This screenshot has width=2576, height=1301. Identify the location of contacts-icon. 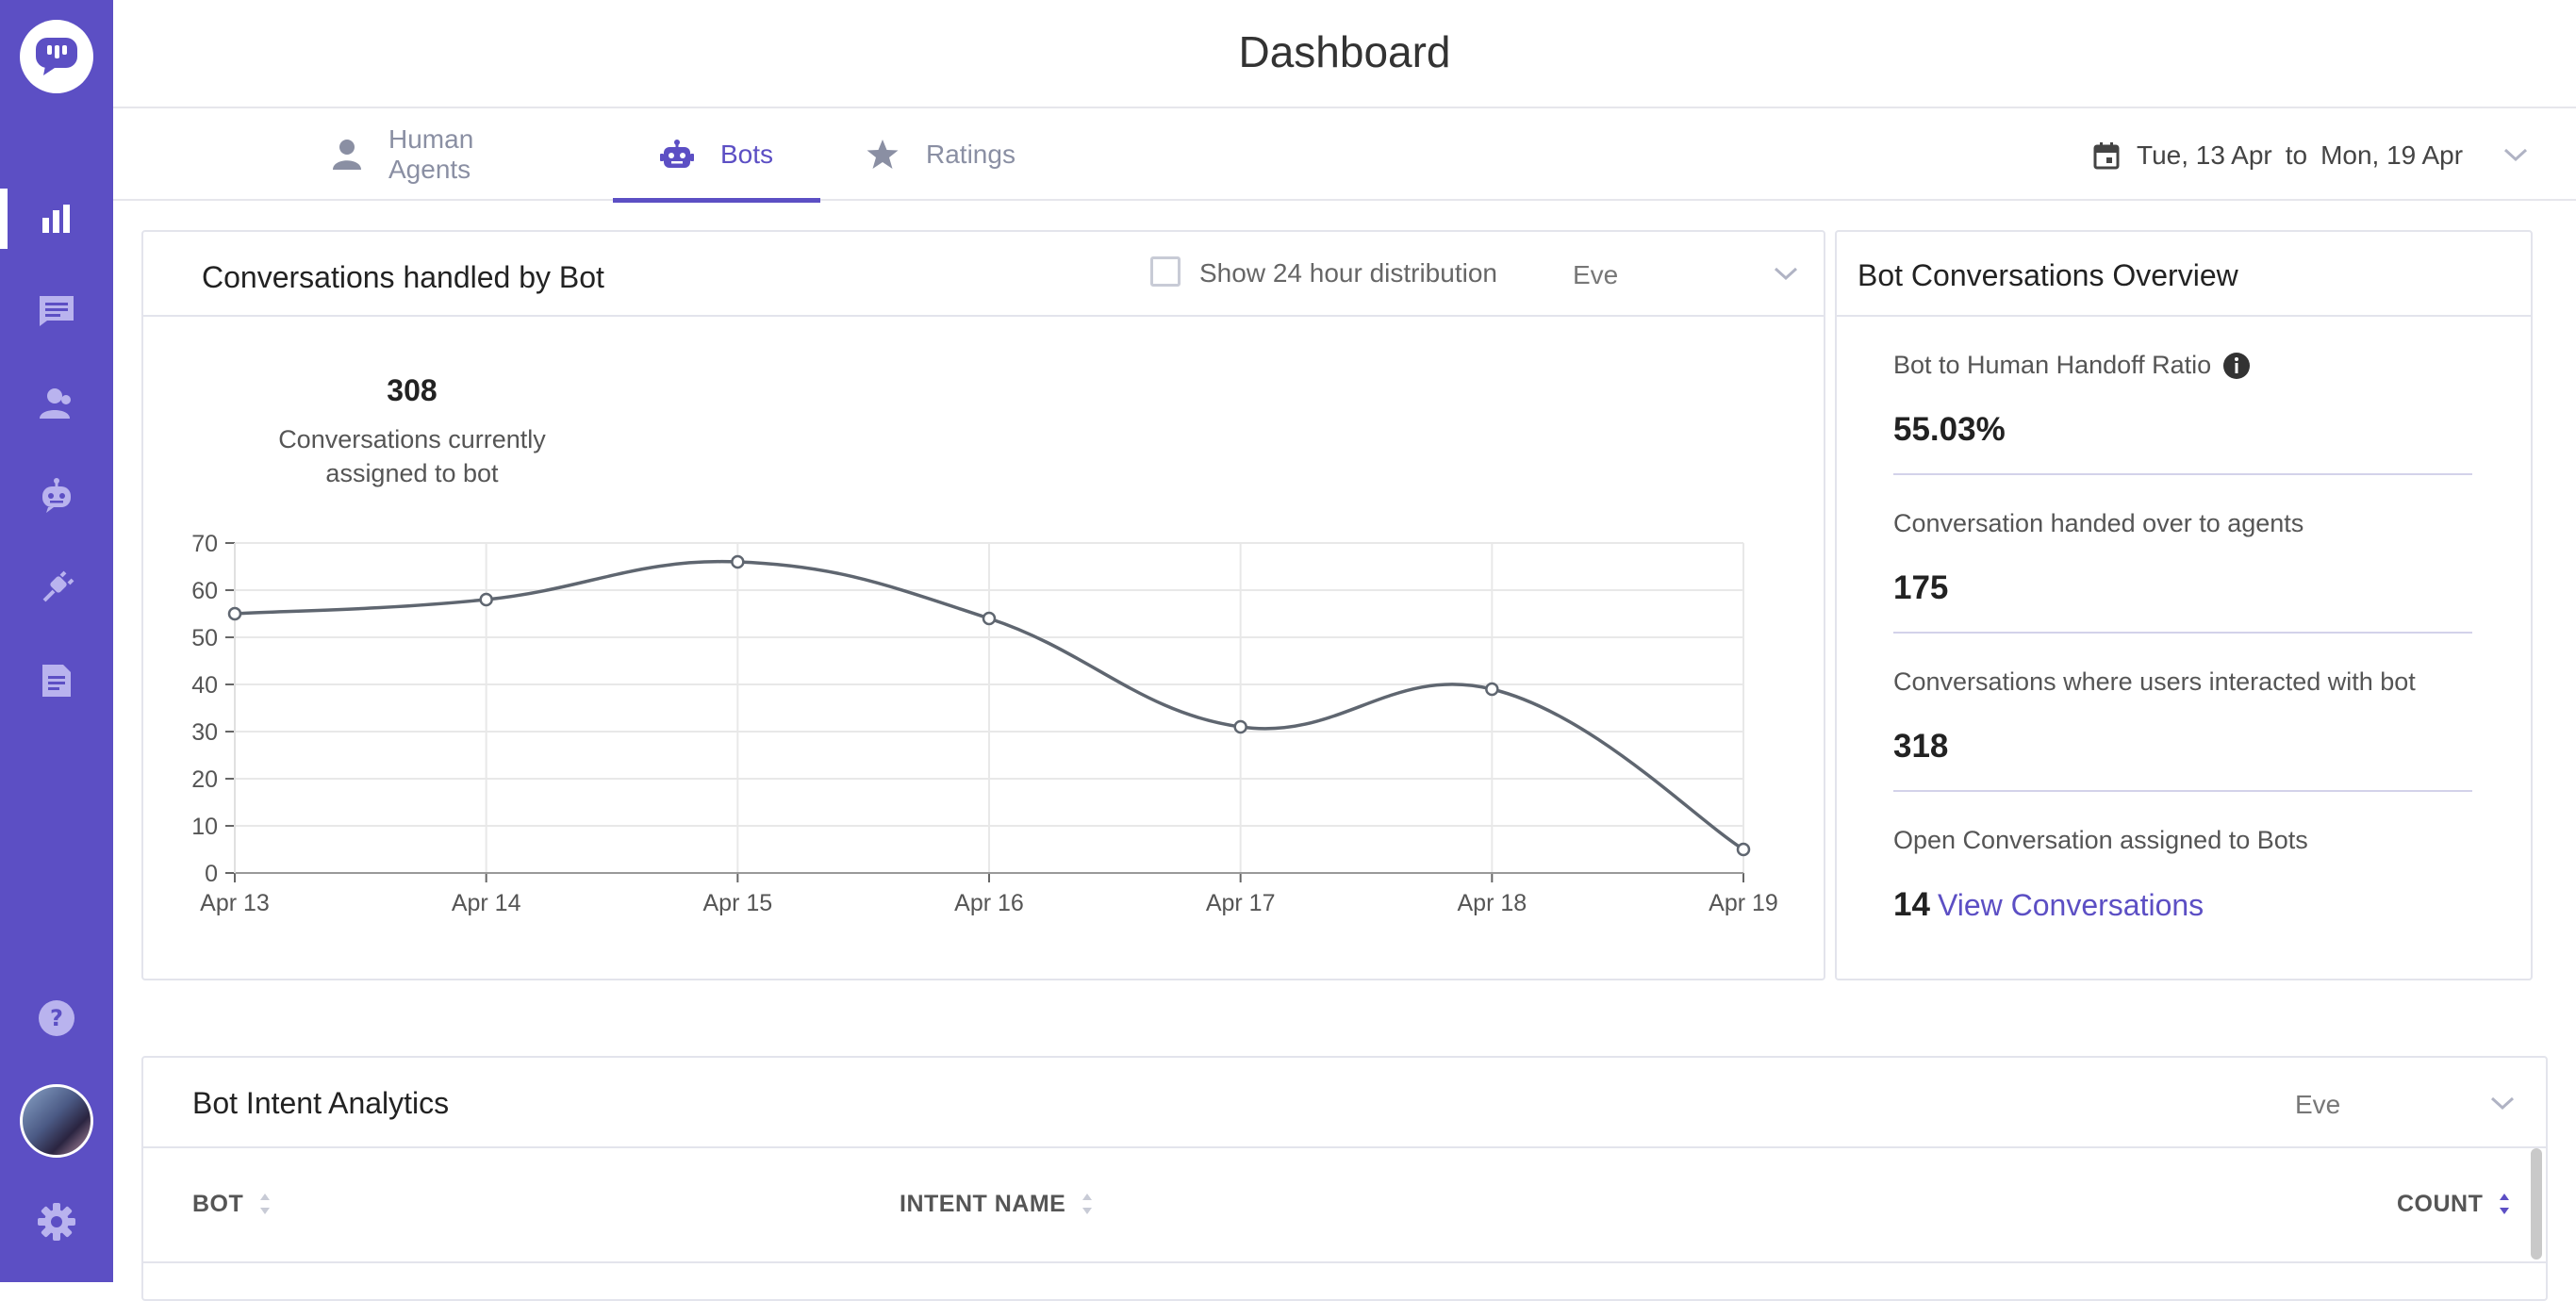
(55, 404).